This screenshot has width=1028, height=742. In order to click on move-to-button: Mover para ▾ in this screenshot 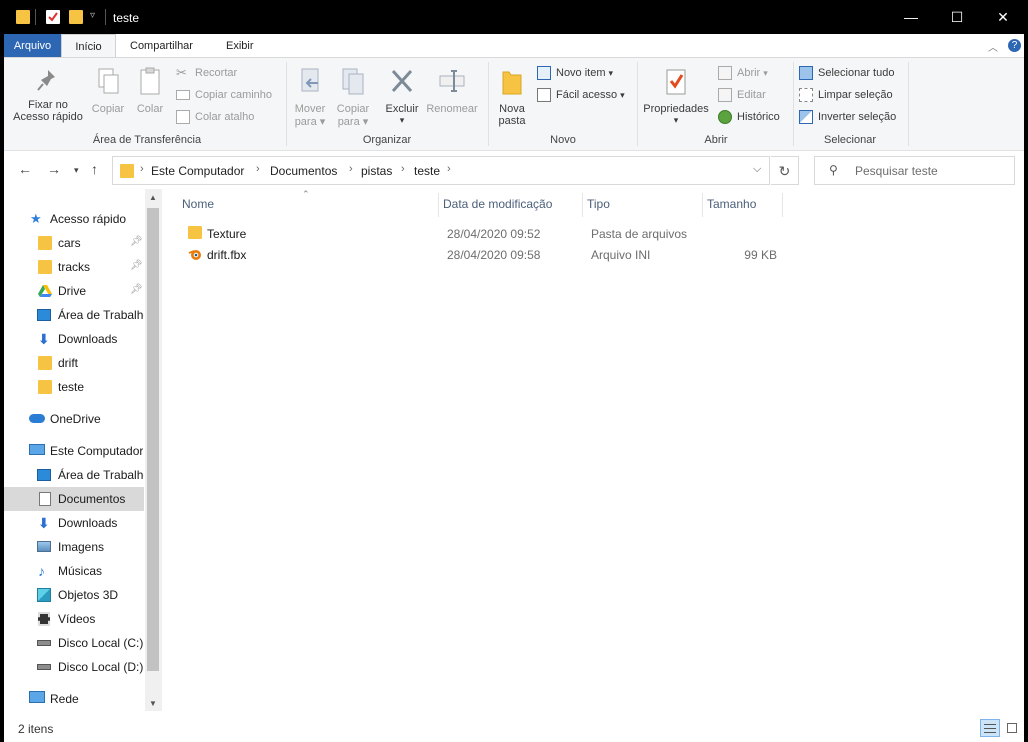, I will do `click(310, 97)`.